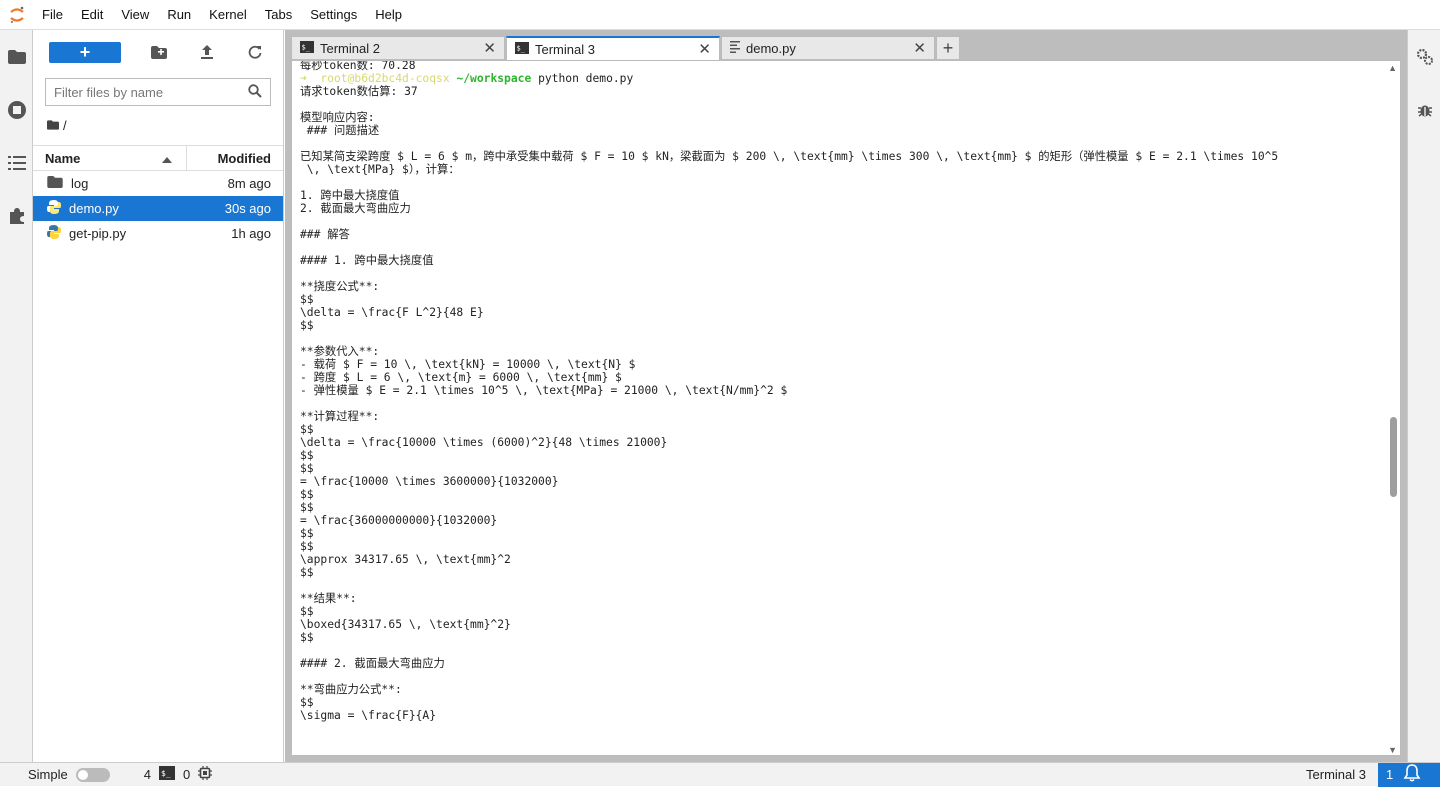 The width and height of the screenshot is (1440, 787). Describe the element at coordinates (771, 48) in the screenshot. I see `tab-label: demo.py` at that location.